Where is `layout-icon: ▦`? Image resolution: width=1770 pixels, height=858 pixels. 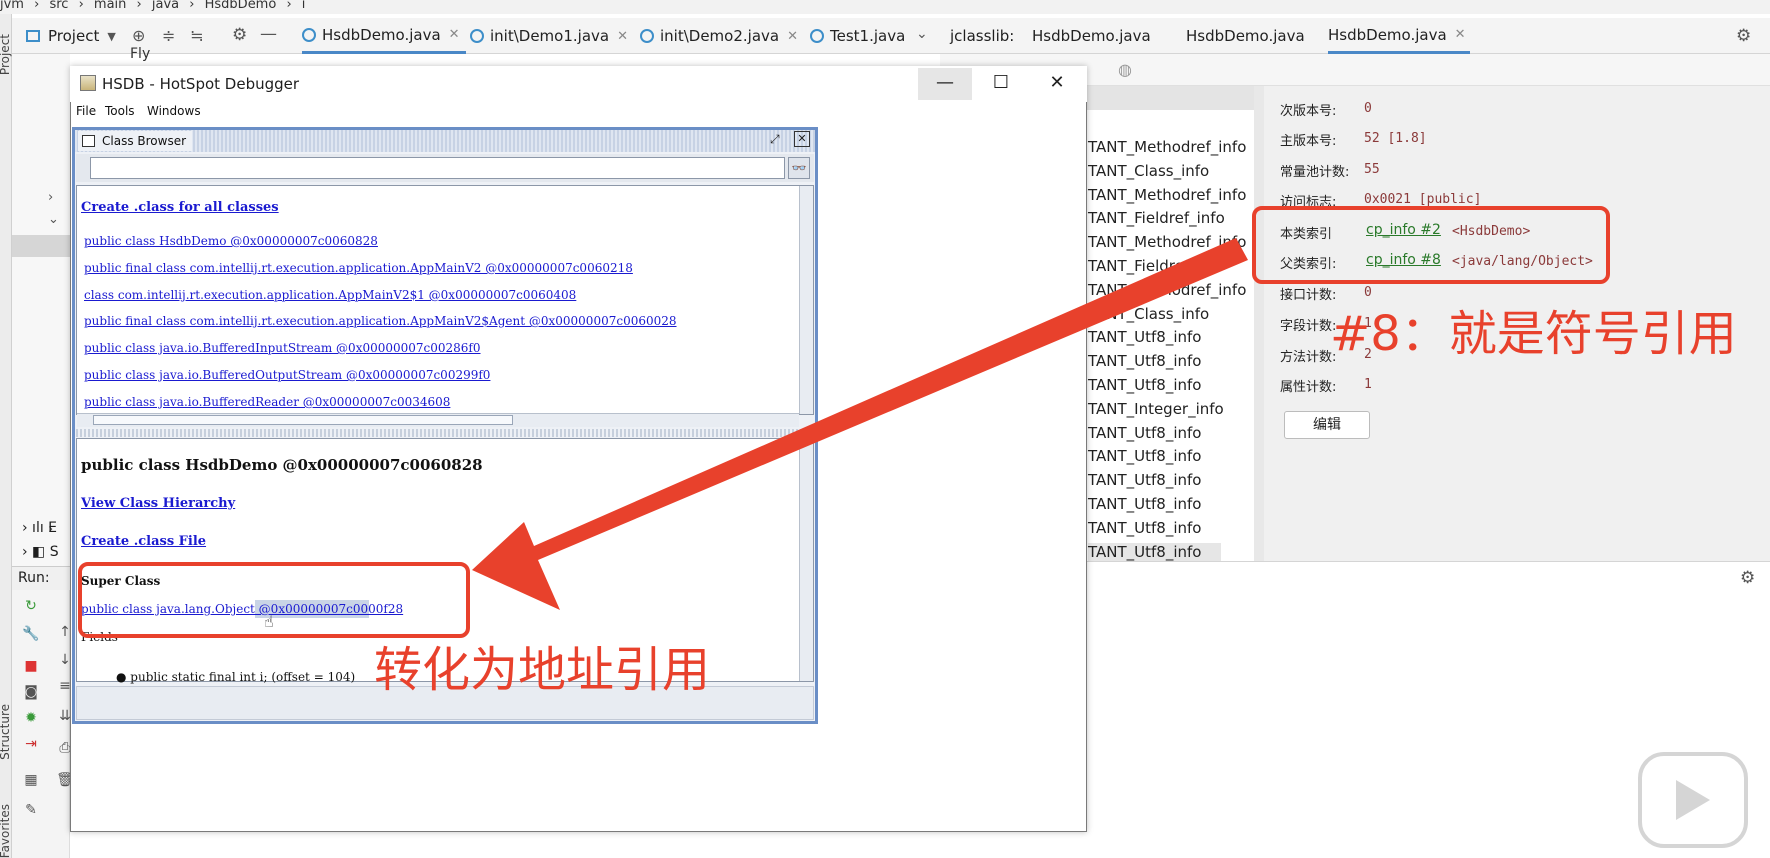 layout-icon: ▦ is located at coordinates (31, 781).